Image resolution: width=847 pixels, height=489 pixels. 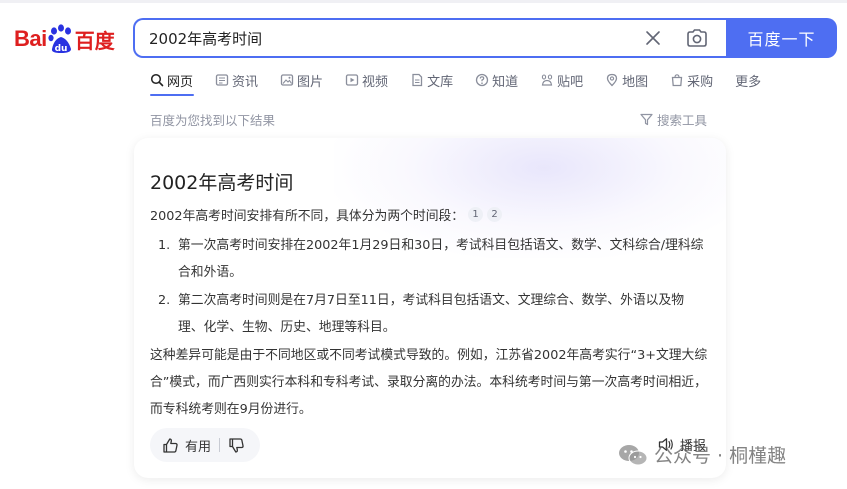 What do you see at coordinates (570, 82) in the screenshot?
I see `tab-label: 贴吧` at bounding box center [570, 82].